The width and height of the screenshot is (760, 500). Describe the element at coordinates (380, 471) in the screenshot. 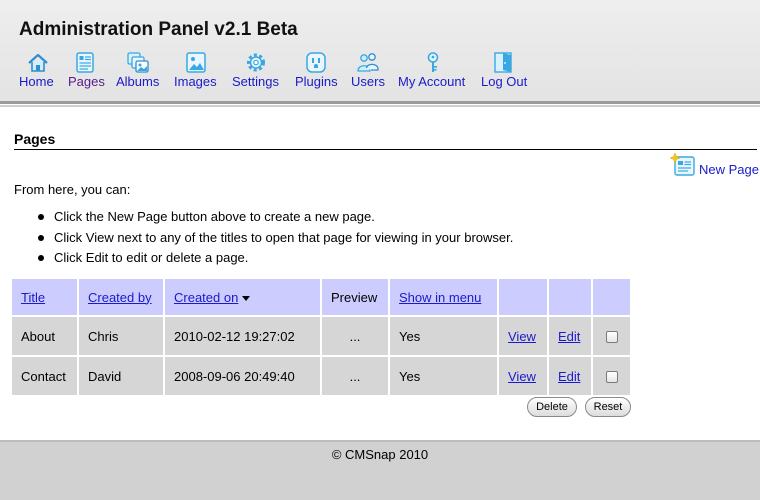

I see `footer: © CMSnap 2010` at that location.